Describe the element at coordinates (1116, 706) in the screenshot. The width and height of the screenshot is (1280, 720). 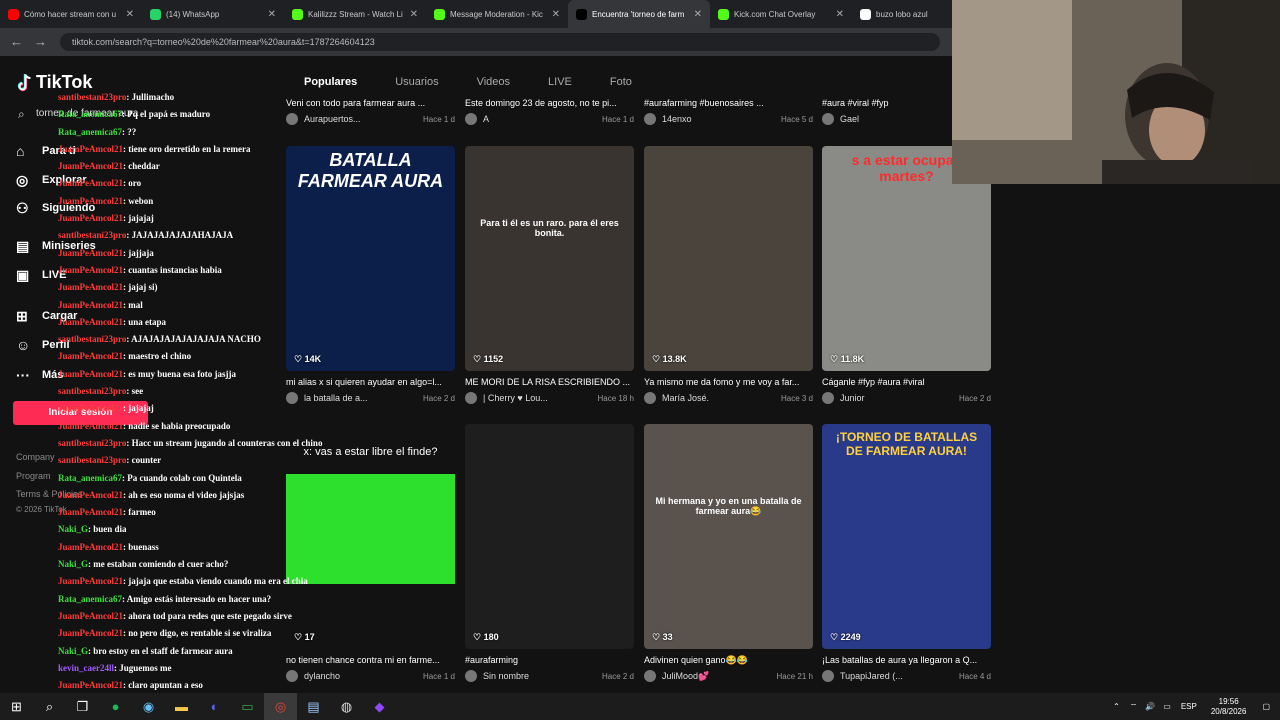
I see `chevron-up-icon: ⌃` at that location.